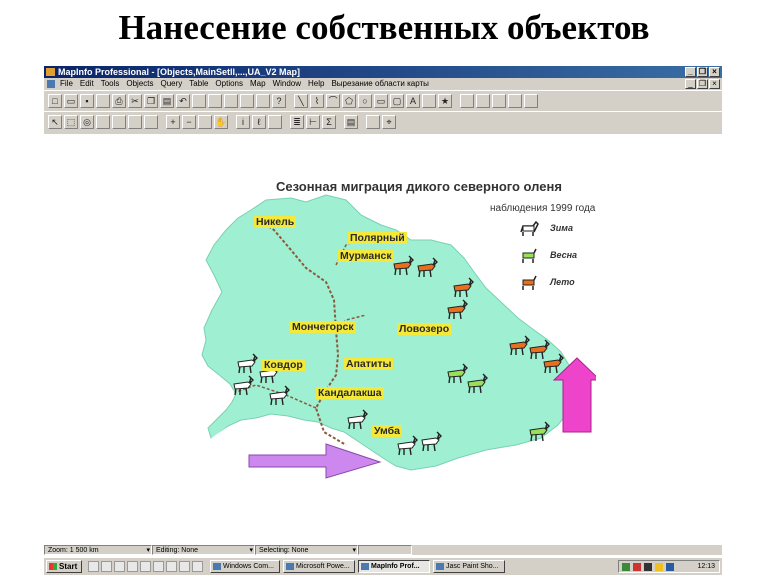 Image resolution: width=768 pixels, height=576 pixels. I want to click on tray-antivirus-icon, so click(637, 567).